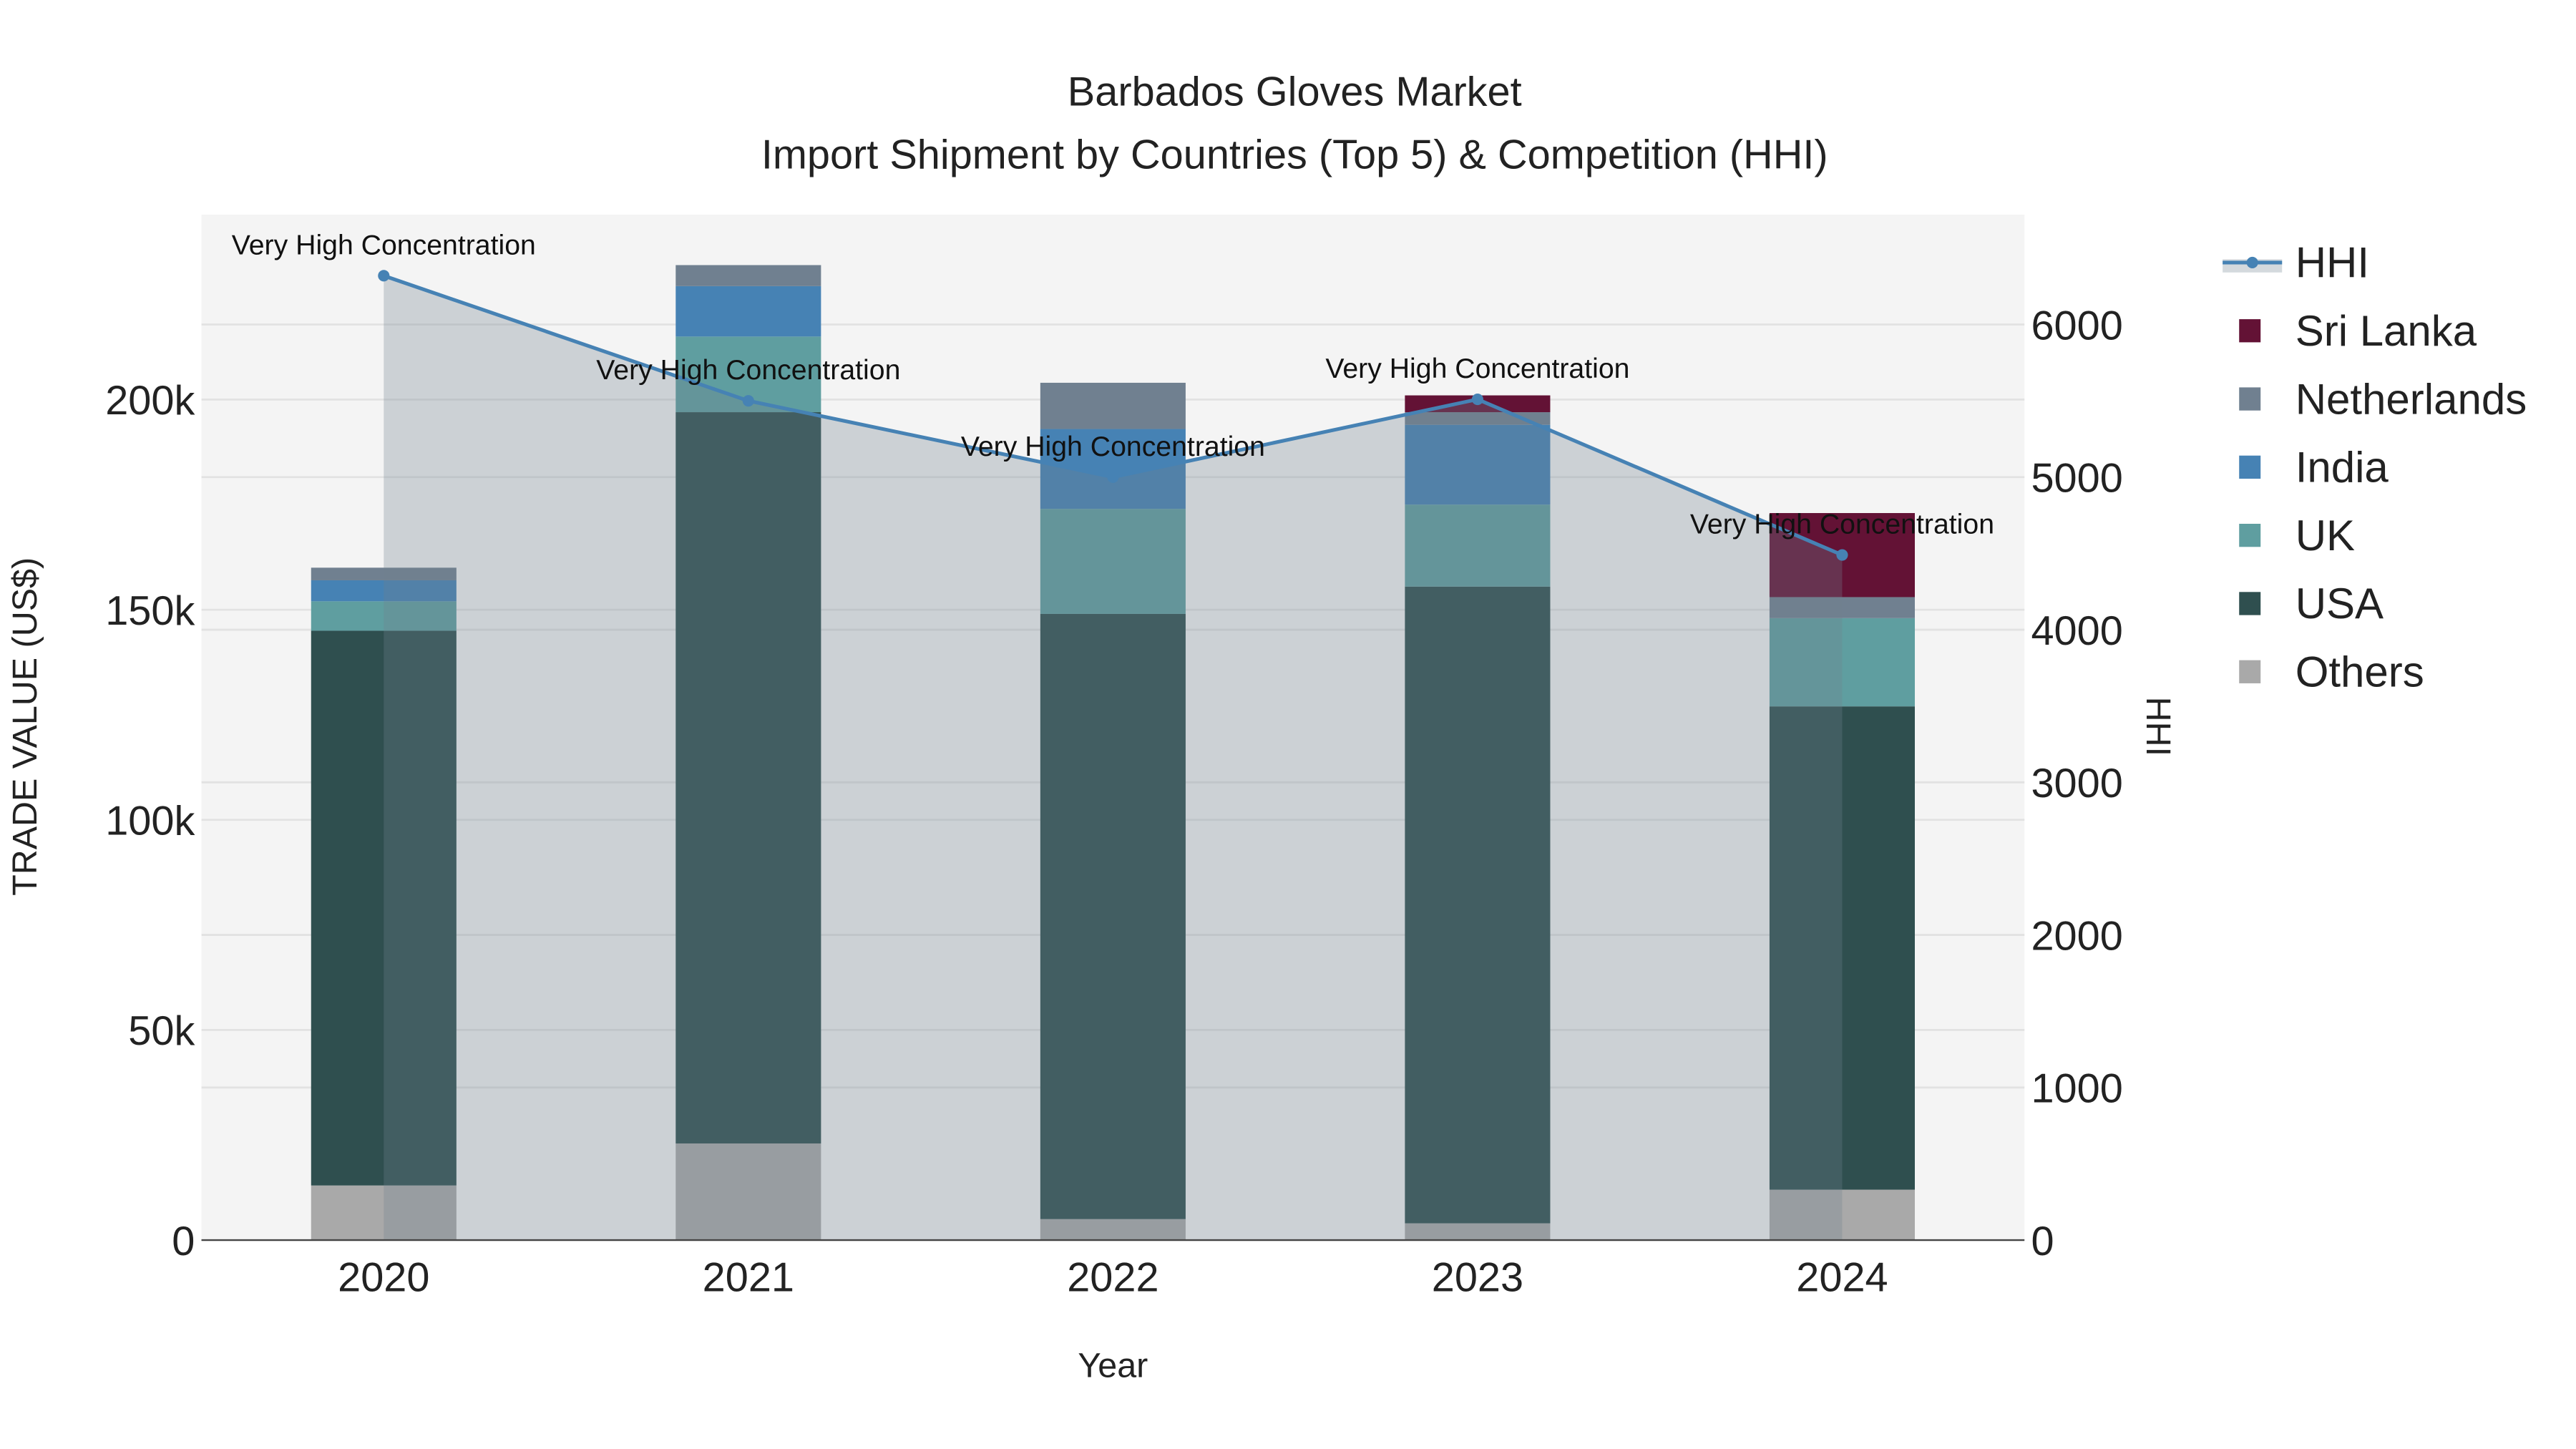  I want to click on legend-swatch-uk, so click(2250, 535).